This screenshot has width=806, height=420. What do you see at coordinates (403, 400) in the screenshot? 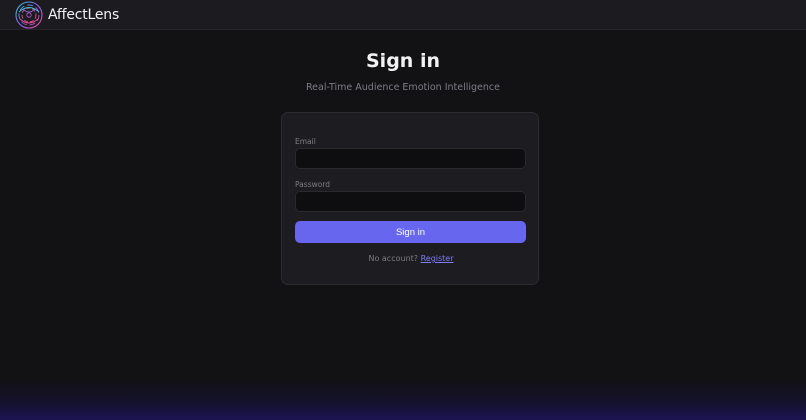
I see `bottom-glow` at bounding box center [403, 400].